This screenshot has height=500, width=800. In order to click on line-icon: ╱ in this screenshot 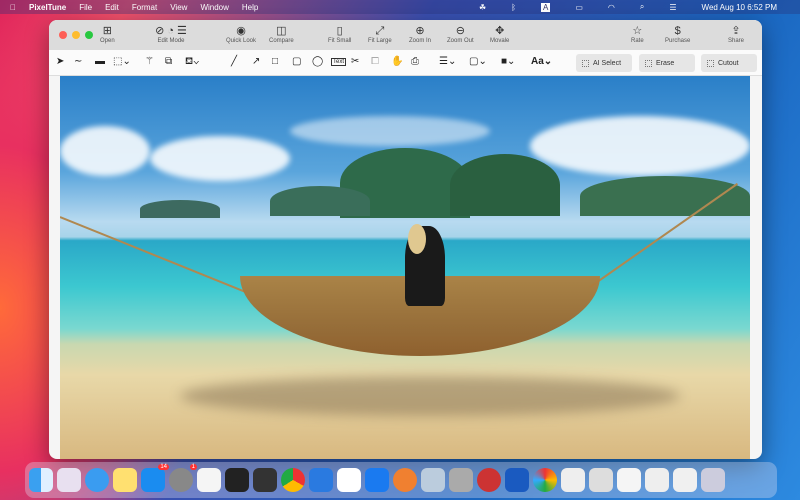, I will do `click(234, 61)`.